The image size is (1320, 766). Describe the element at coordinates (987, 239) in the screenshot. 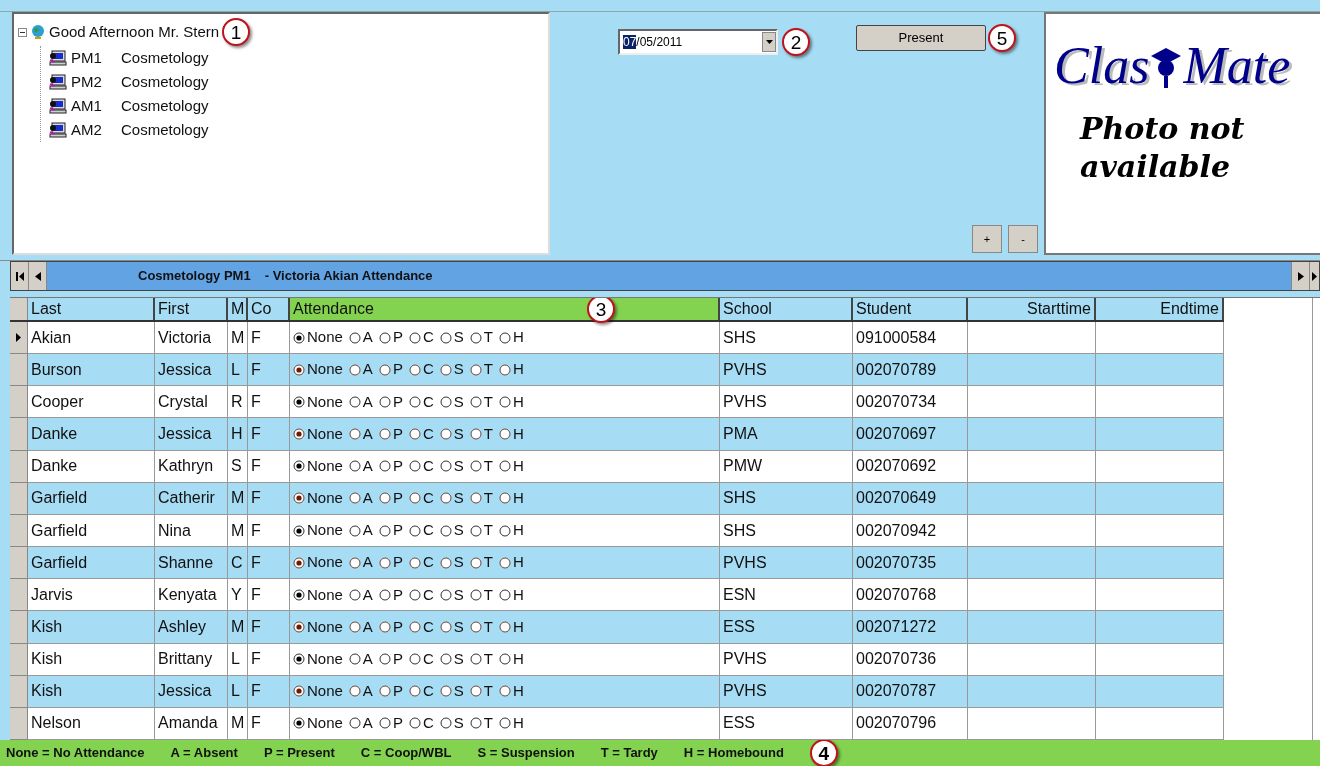

I see `zoom-button: +` at that location.